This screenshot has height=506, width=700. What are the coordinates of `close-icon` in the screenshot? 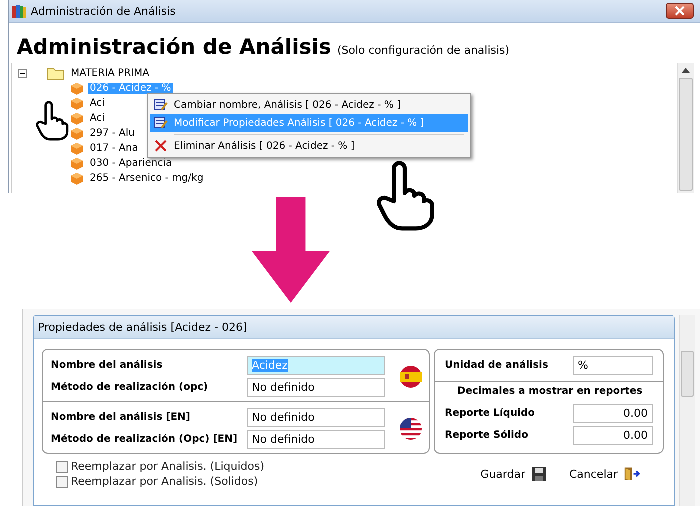 It's located at (680, 11).